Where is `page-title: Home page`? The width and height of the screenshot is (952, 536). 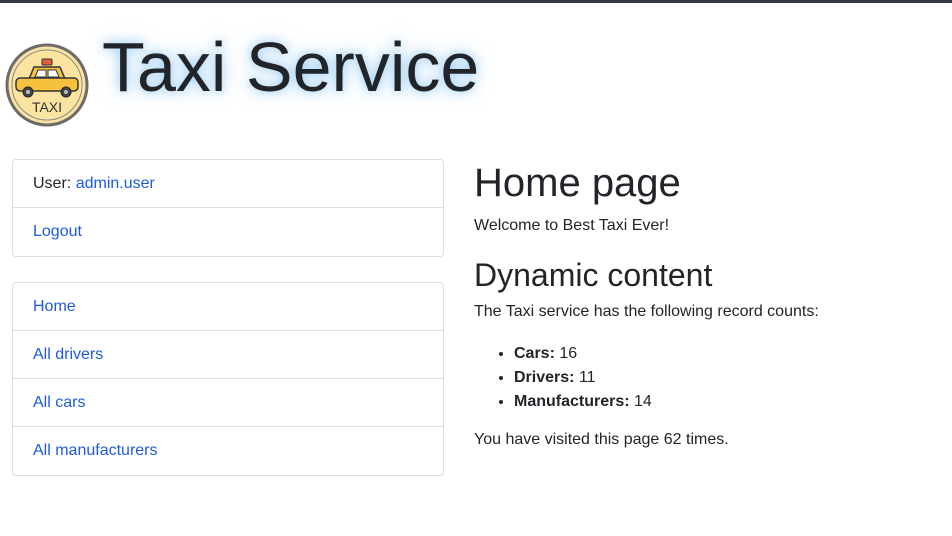 page-title: Home page is located at coordinates (577, 183).